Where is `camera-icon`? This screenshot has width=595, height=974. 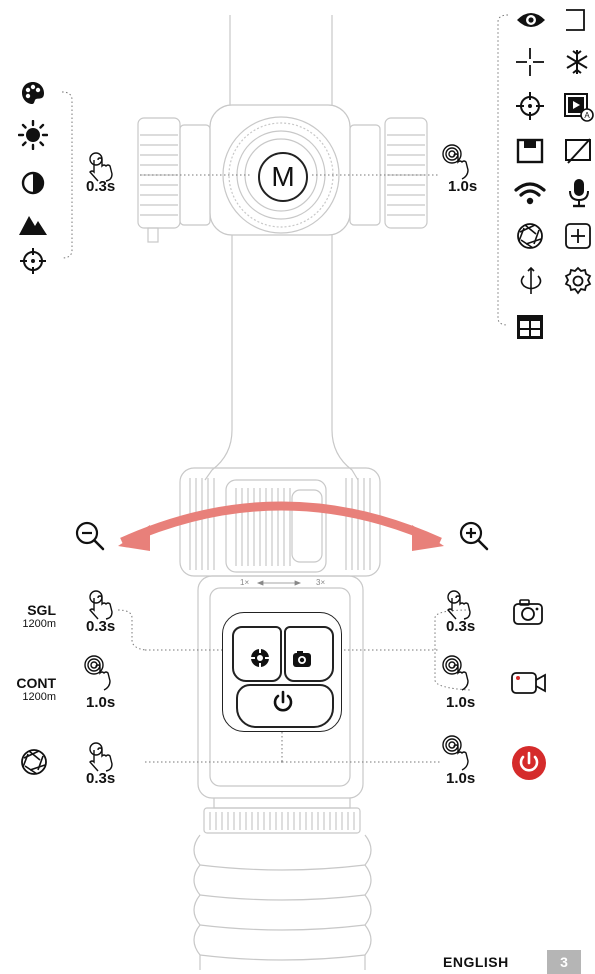 camera-icon is located at coordinates (302, 659).